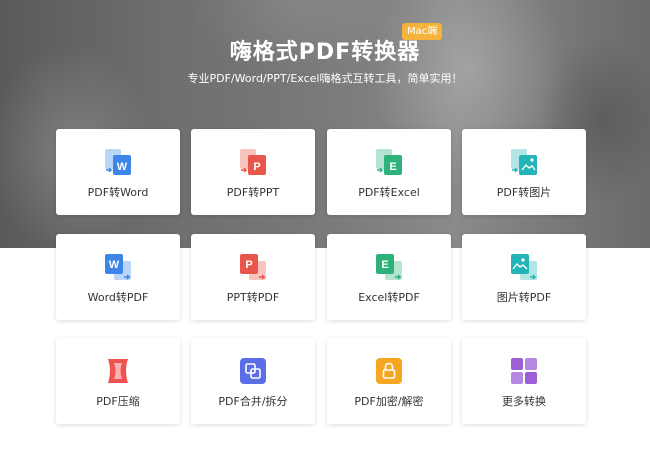 The height and width of the screenshot is (462, 650). I want to click on tool-card-pdf-to-excel: E PDF转Excel, so click(389, 172).